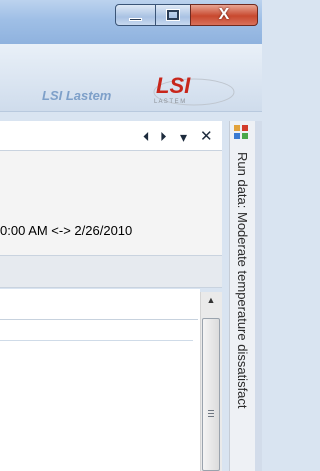 This screenshot has height=471, width=320. What do you see at coordinates (194, 89) in the screenshot?
I see `lsi-lastem-logo: LSI L A S T E M` at bounding box center [194, 89].